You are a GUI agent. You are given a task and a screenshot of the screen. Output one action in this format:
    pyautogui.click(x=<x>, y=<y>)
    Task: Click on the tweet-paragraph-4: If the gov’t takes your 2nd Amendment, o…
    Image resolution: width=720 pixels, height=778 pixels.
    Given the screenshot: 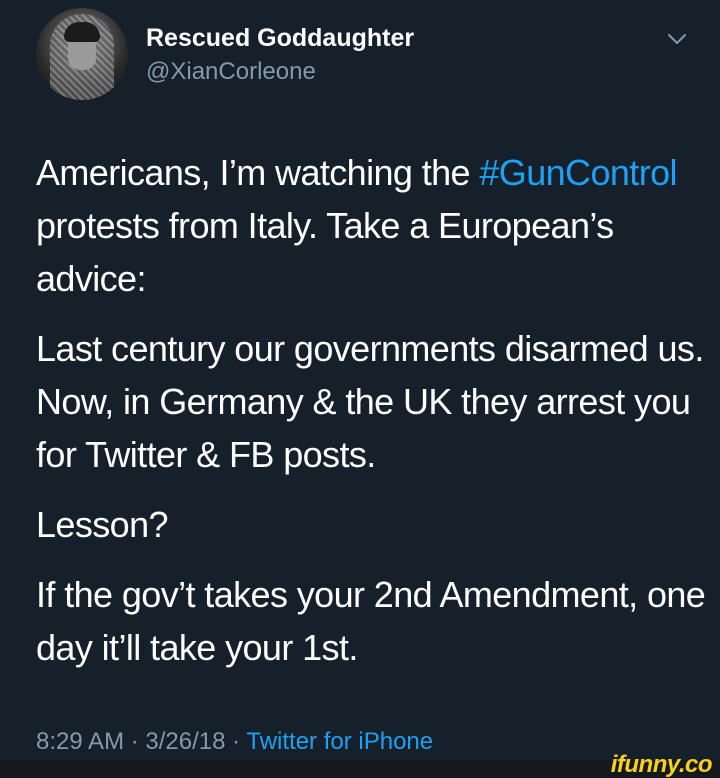 What is the action you would take?
    pyautogui.click(x=371, y=621)
    